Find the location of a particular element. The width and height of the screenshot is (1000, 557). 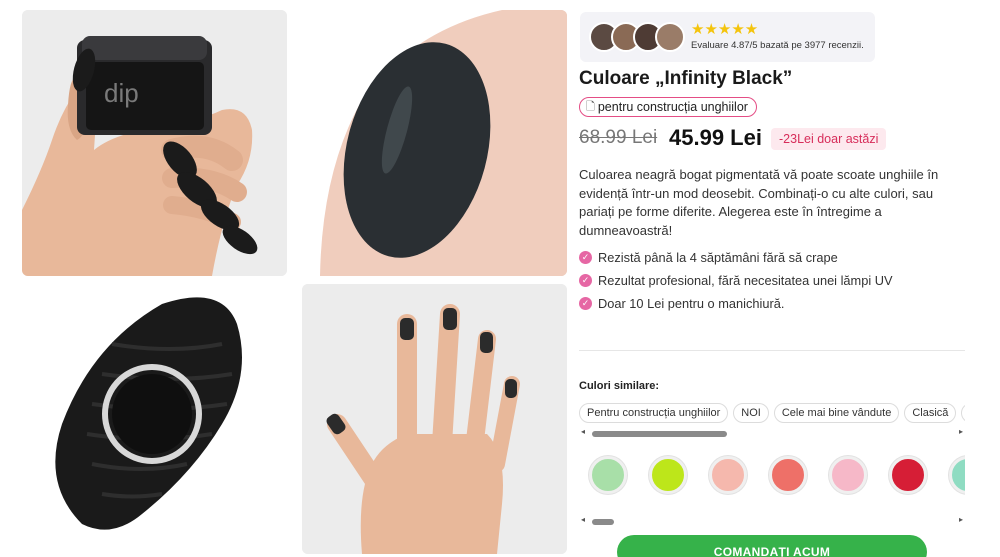

chips-scrollbar: ◂ ▸ is located at coordinates (772, 432).